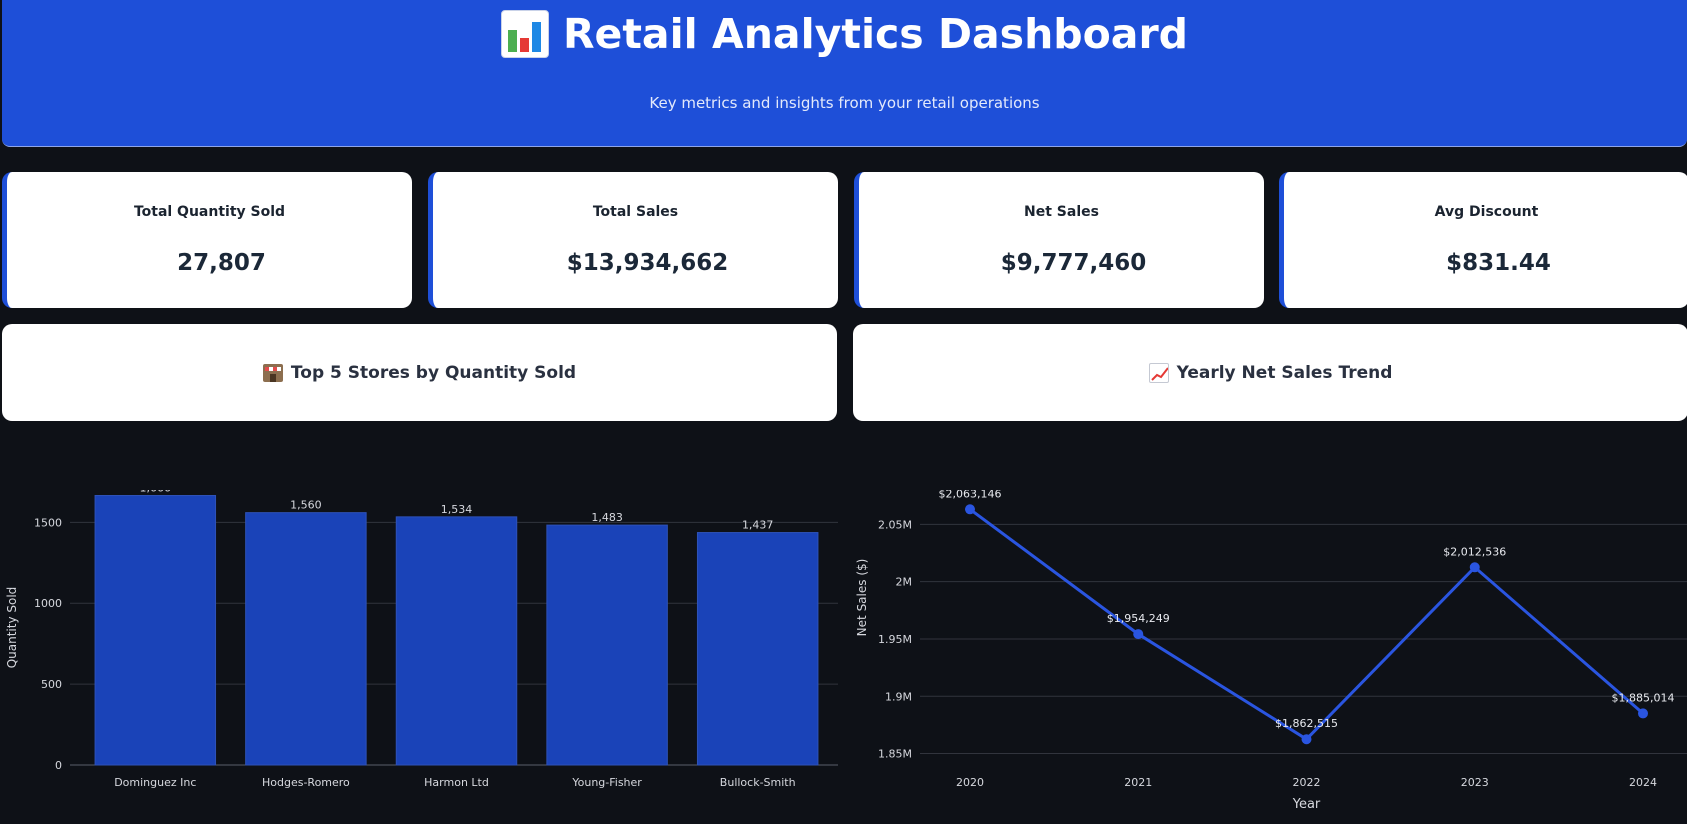  I want to click on yearly-trend-title: Yearly Net Sales Trend, so click(1284, 372).